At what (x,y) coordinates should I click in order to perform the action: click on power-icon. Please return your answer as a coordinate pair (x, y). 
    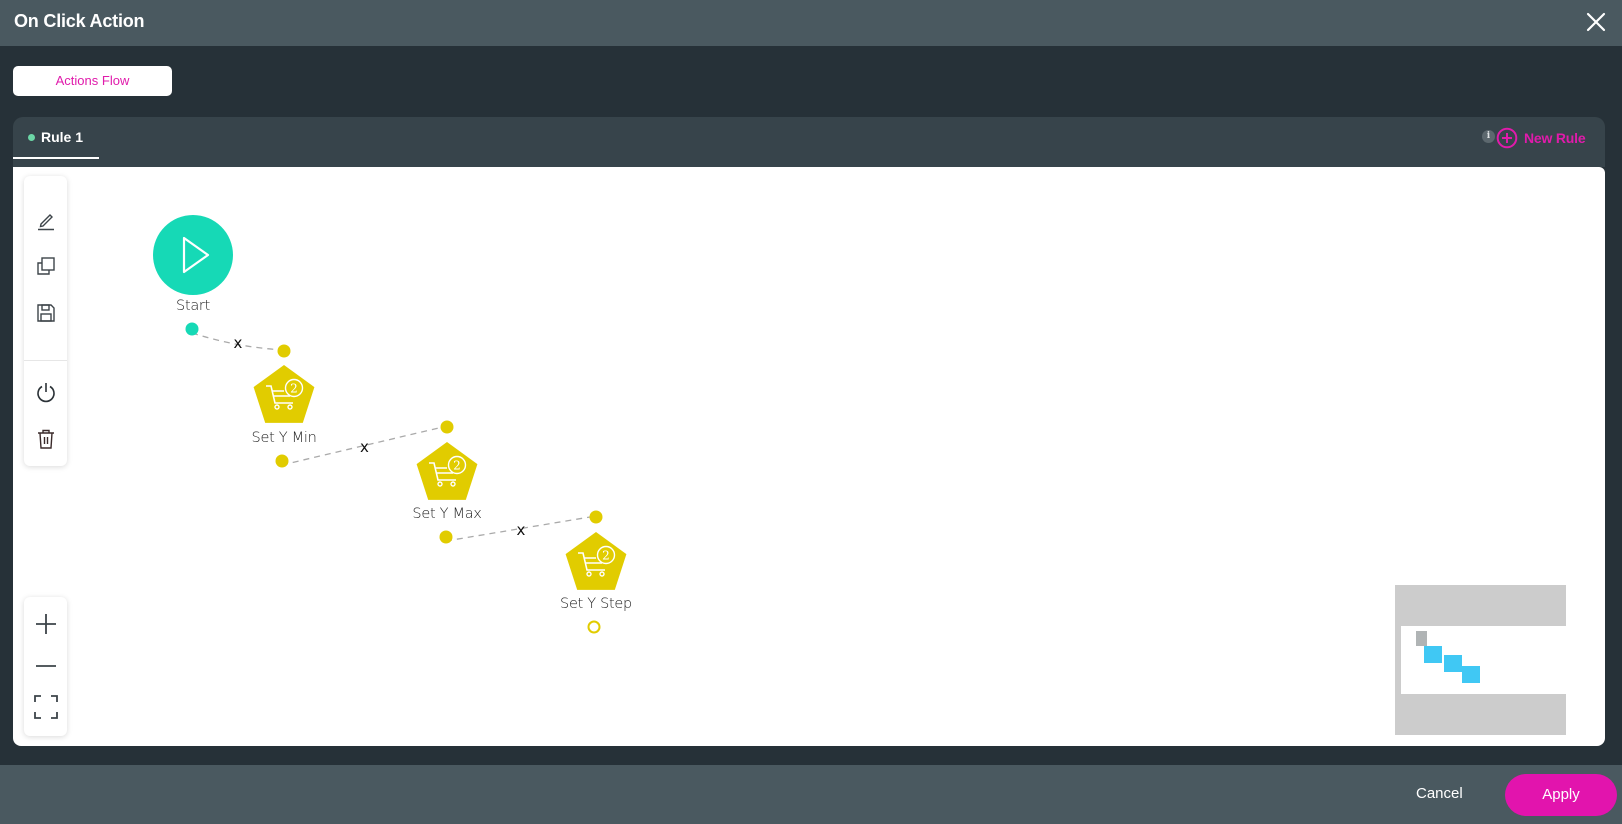
    Looking at the image, I should click on (46, 393).